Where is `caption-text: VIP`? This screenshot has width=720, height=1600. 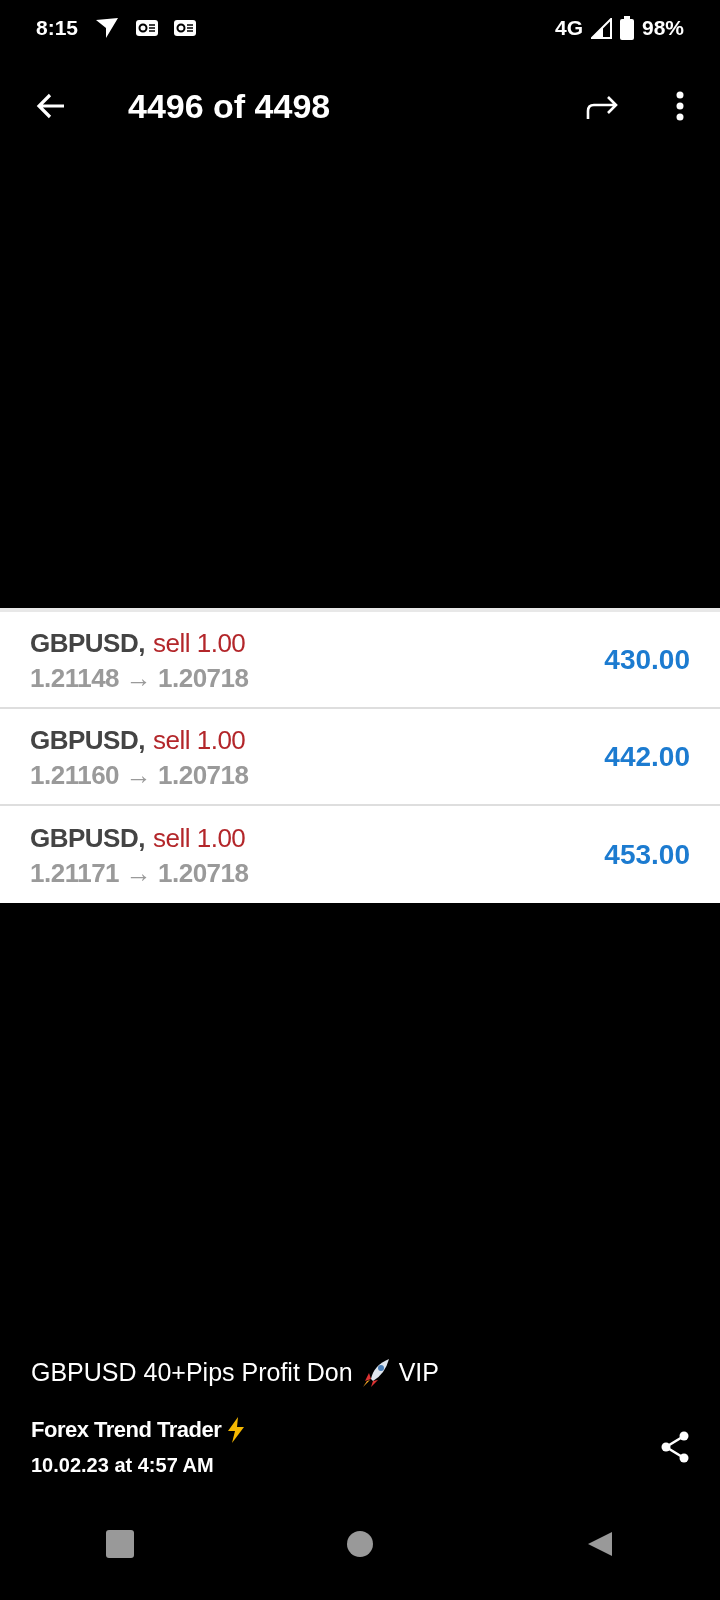 caption-text: VIP is located at coordinates (418, 1372).